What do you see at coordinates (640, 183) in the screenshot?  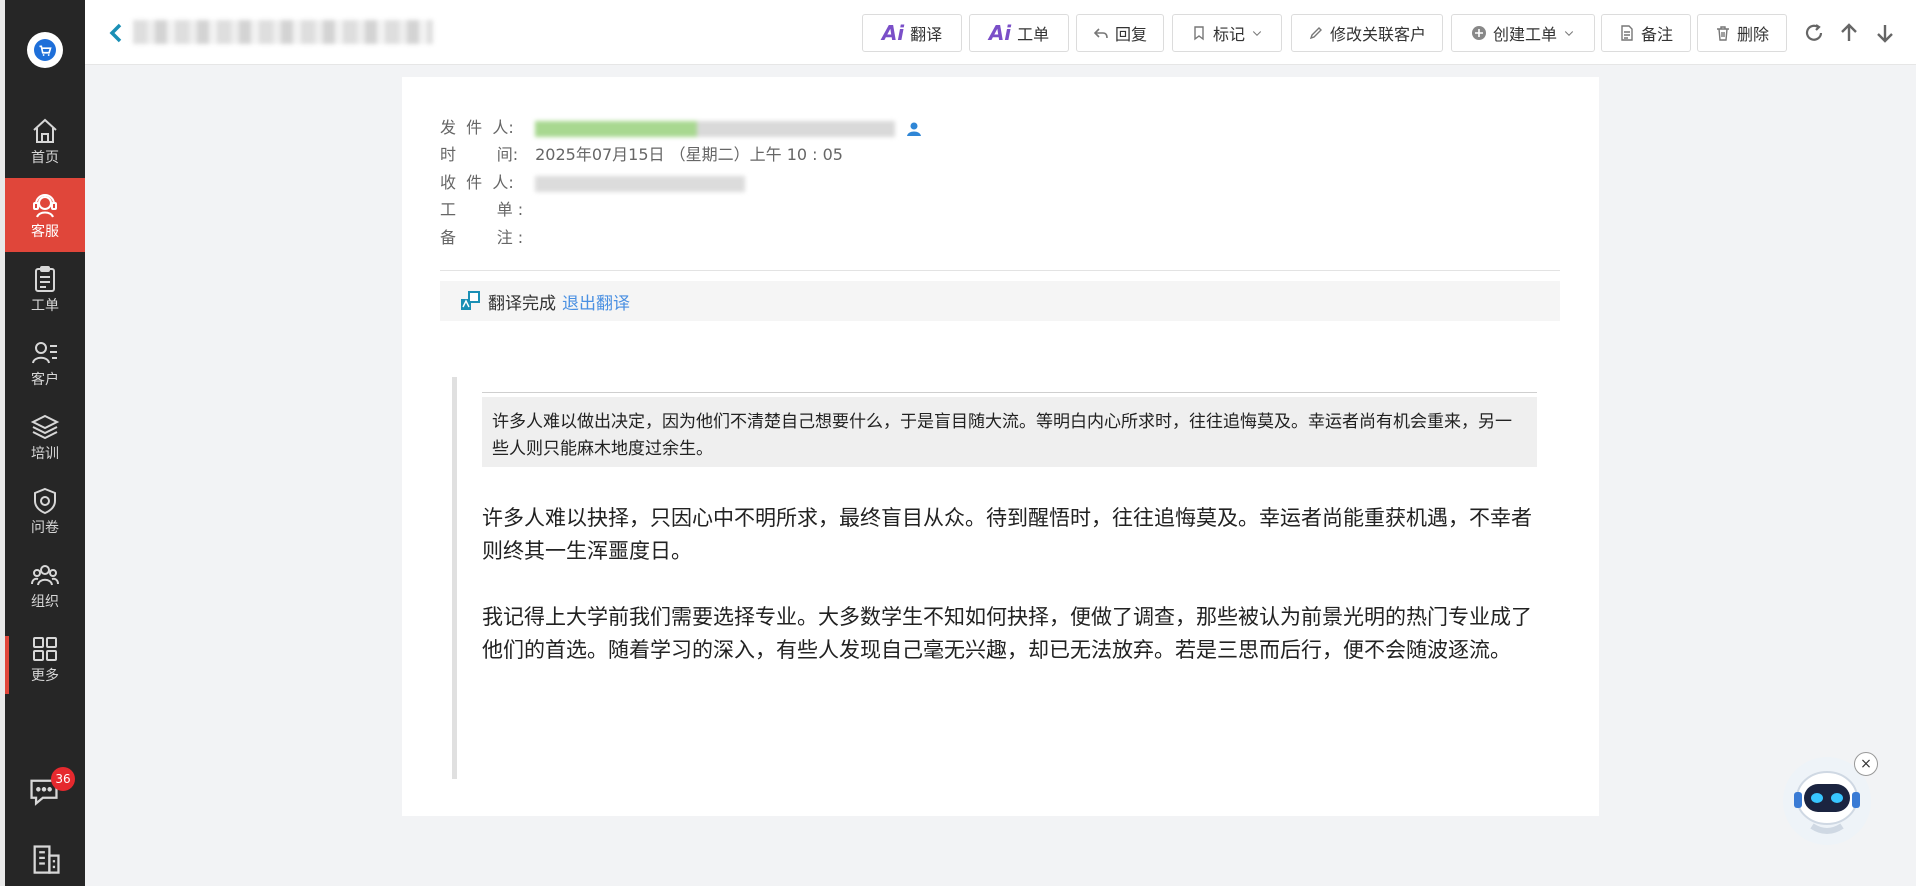 I see `recipient-redacted` at bounding box center [640, 183].